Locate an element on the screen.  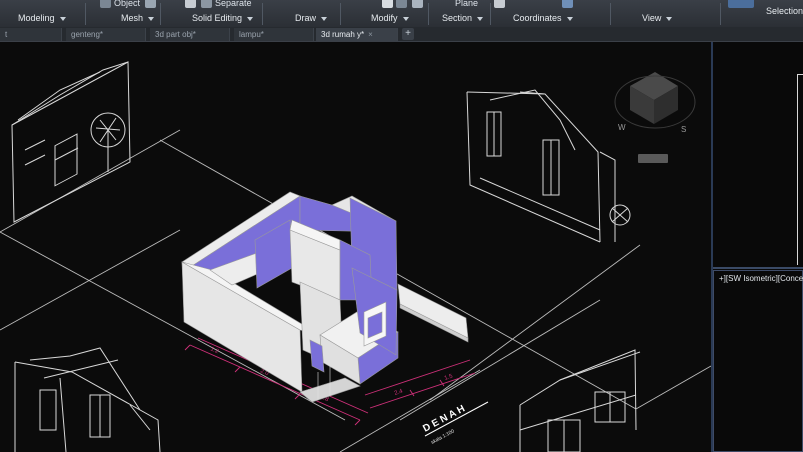
tab-label: lampu* is located at coordinates (251, 34).